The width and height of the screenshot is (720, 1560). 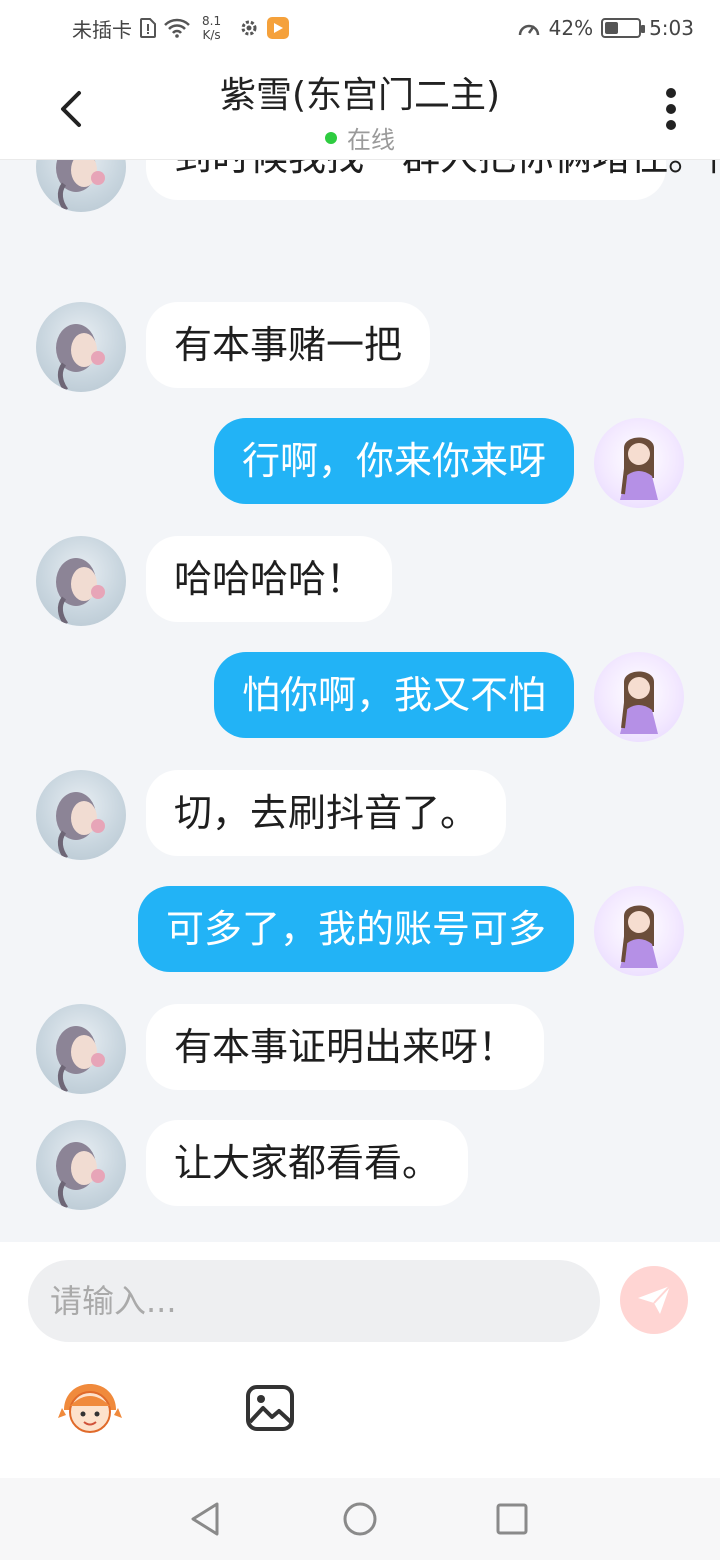 I want to click on image-icon, so click(x=270, y=1408).